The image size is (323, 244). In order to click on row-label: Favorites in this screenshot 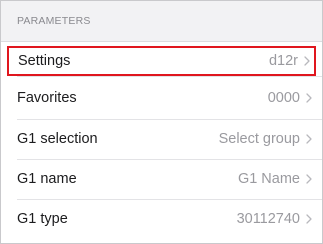, I will do `click(47, 97)`.